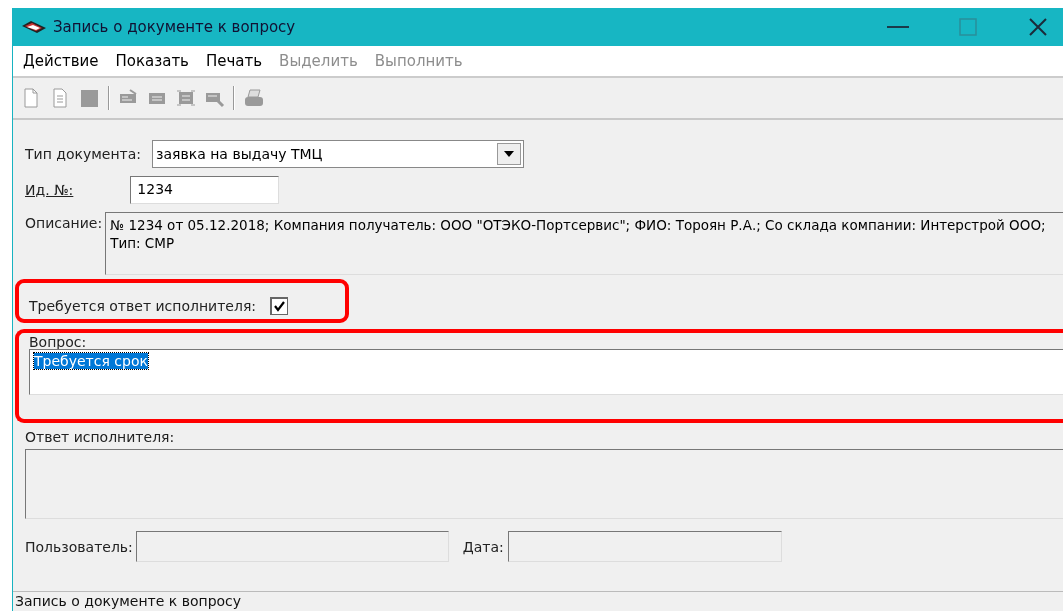 The image size is (1063, 611). Describe the element at coordinates (483, 546) in the screenshot. I see `field-label: Дата:` at that location.